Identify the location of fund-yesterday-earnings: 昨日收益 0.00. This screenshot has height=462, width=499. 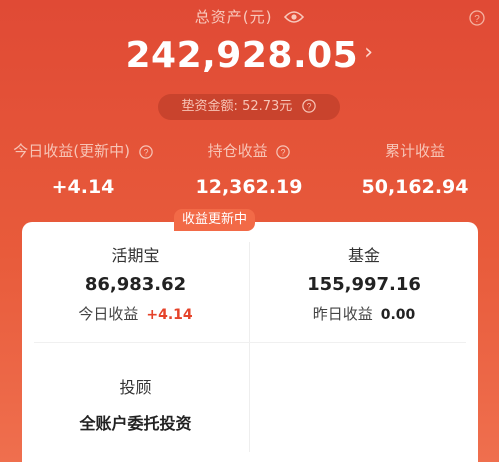
(364, 313).